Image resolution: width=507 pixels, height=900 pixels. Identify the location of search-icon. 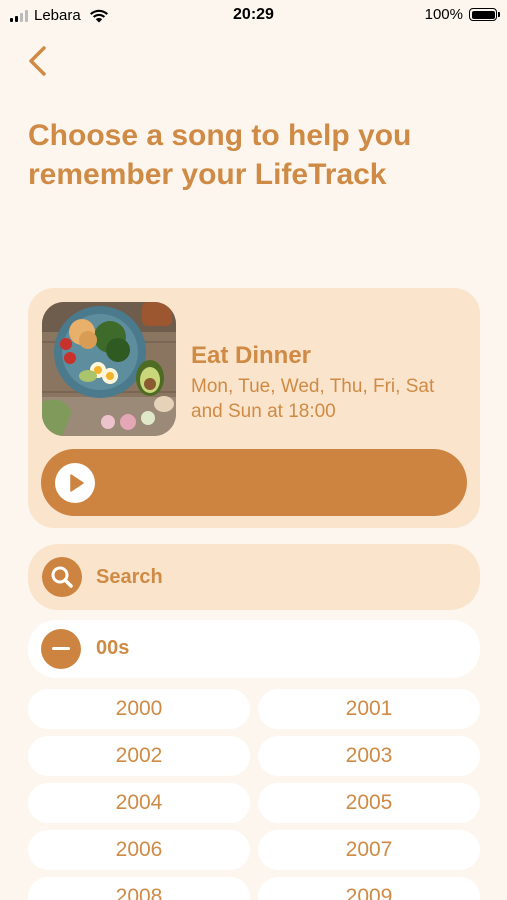
(62, 577).